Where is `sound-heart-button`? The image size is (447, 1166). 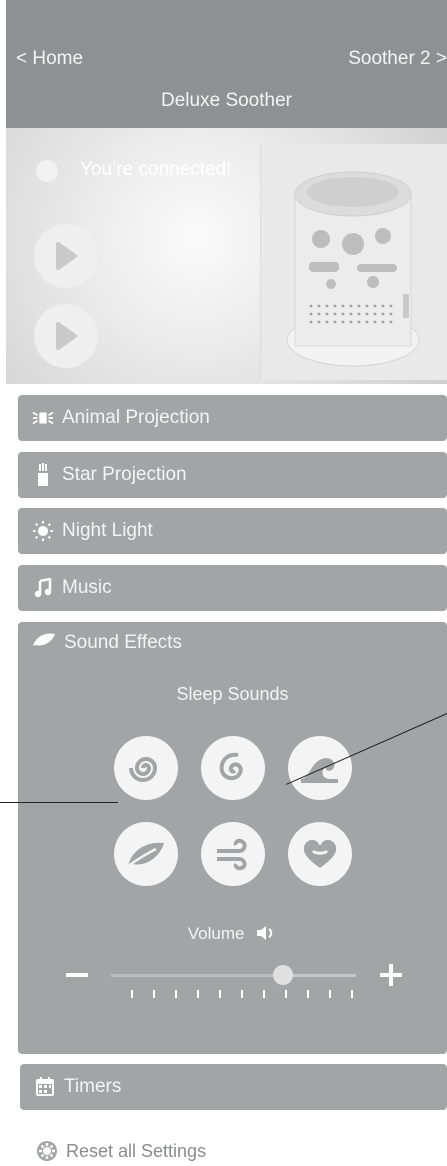
sound-heart-button is located at coordinates (320, 854).